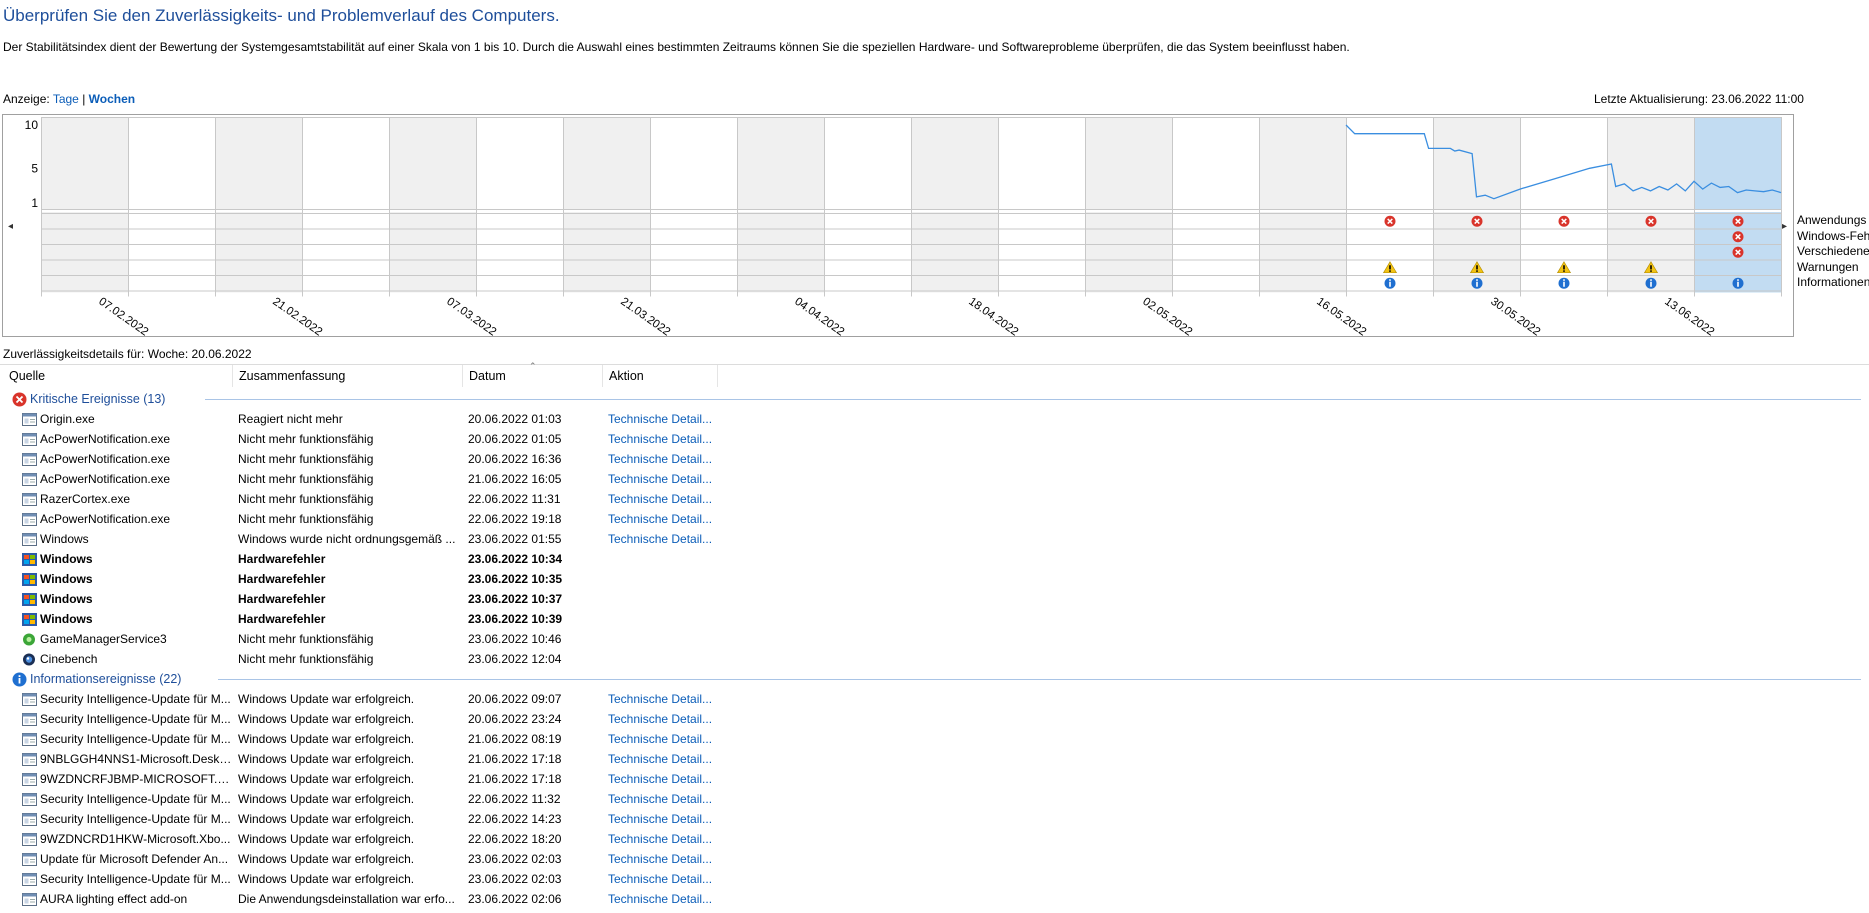 The width and height of the screenshot is (1869, 913). I want to click on table-row: Windows Hardwarefehler 23.06.2022 10:35, so click(934, 579).